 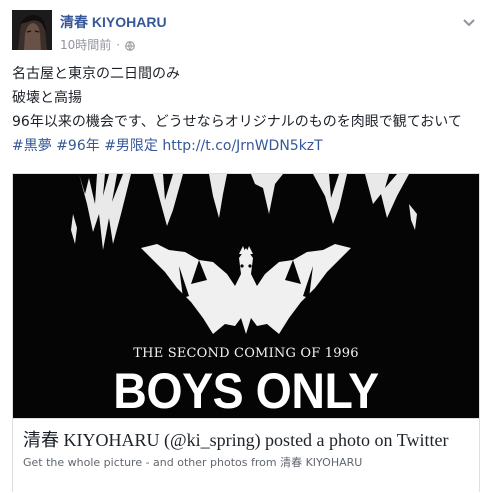 What do you see at coordinates (47, 98) in the screenshot?
I see `post-line: 破壊と高揚` at bounding box center [47, 98].